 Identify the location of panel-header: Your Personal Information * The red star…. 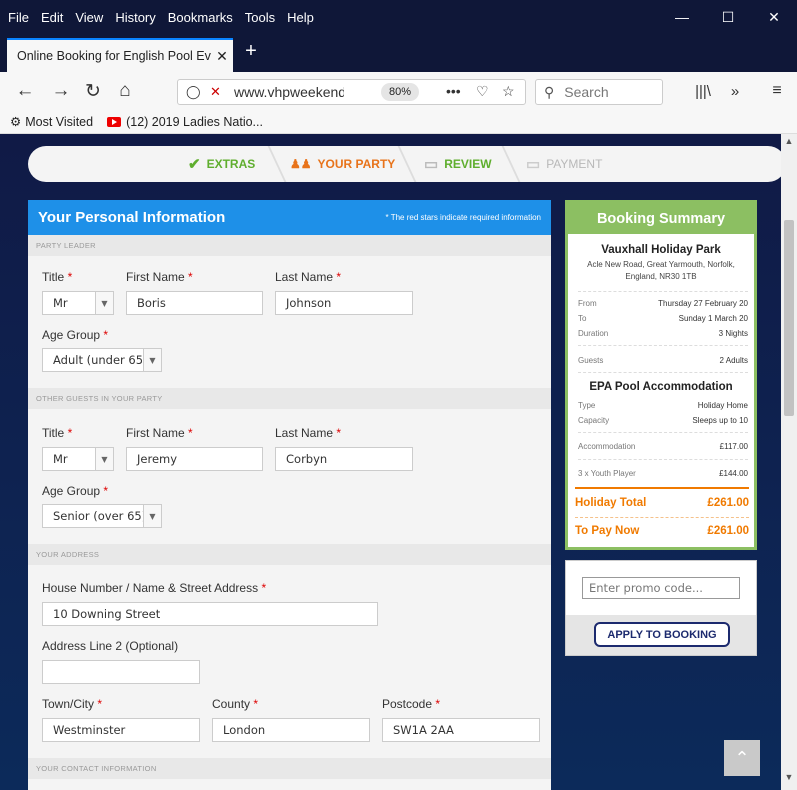
(289, 217).